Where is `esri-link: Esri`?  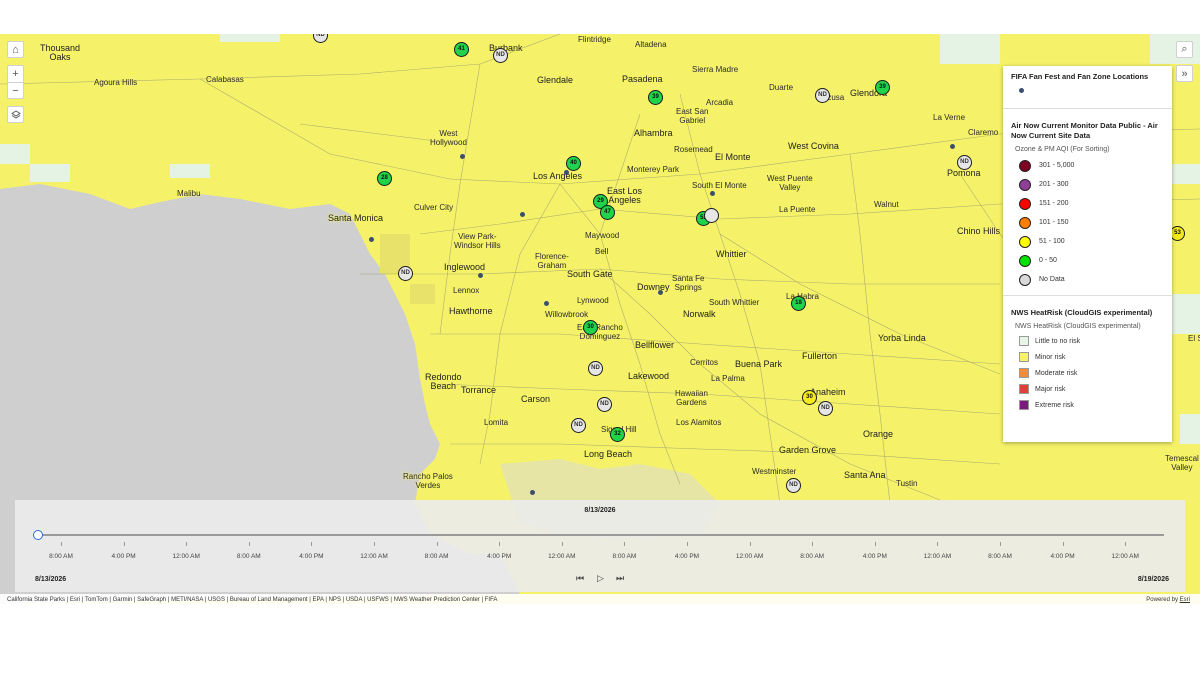
esri-link: Esri is located at coordinates (1185, 600).